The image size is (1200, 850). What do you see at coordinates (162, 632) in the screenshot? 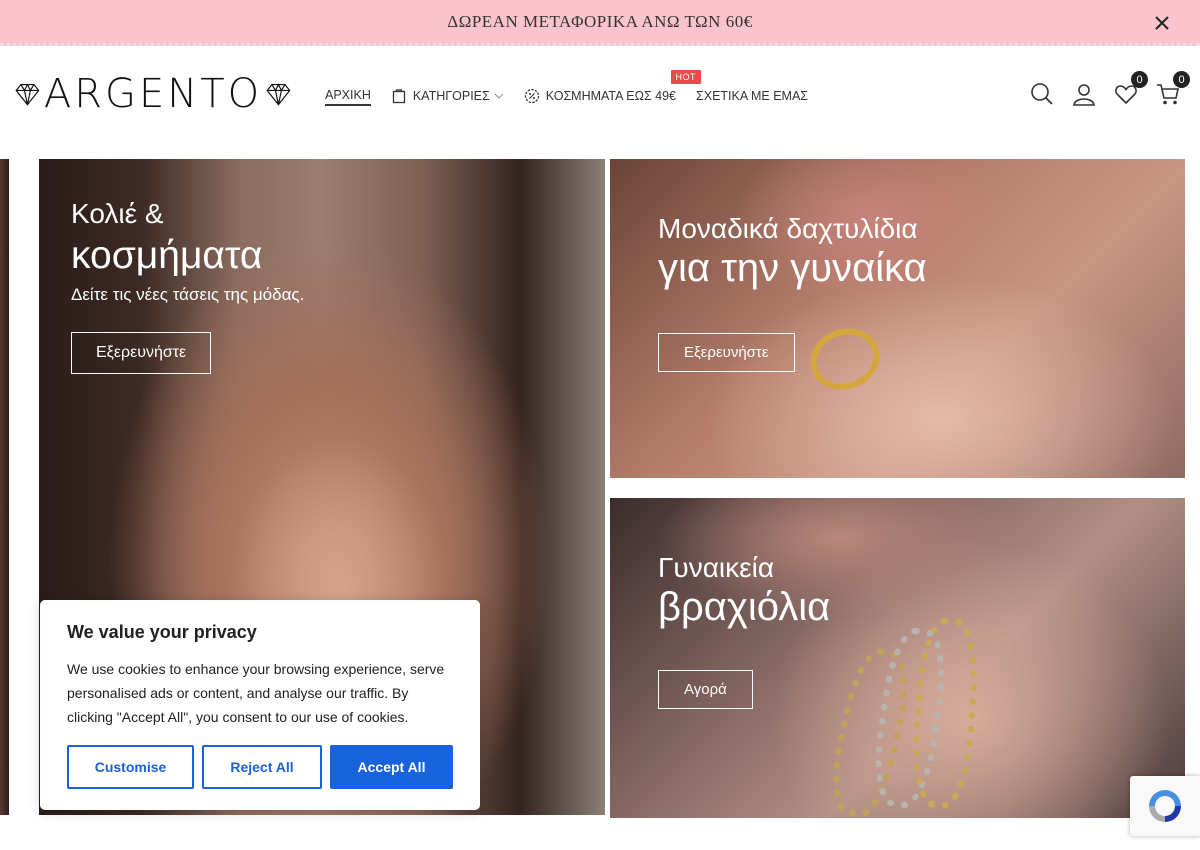
I see `cookie-title: We value your privacy` at bounding box center [162, 632].